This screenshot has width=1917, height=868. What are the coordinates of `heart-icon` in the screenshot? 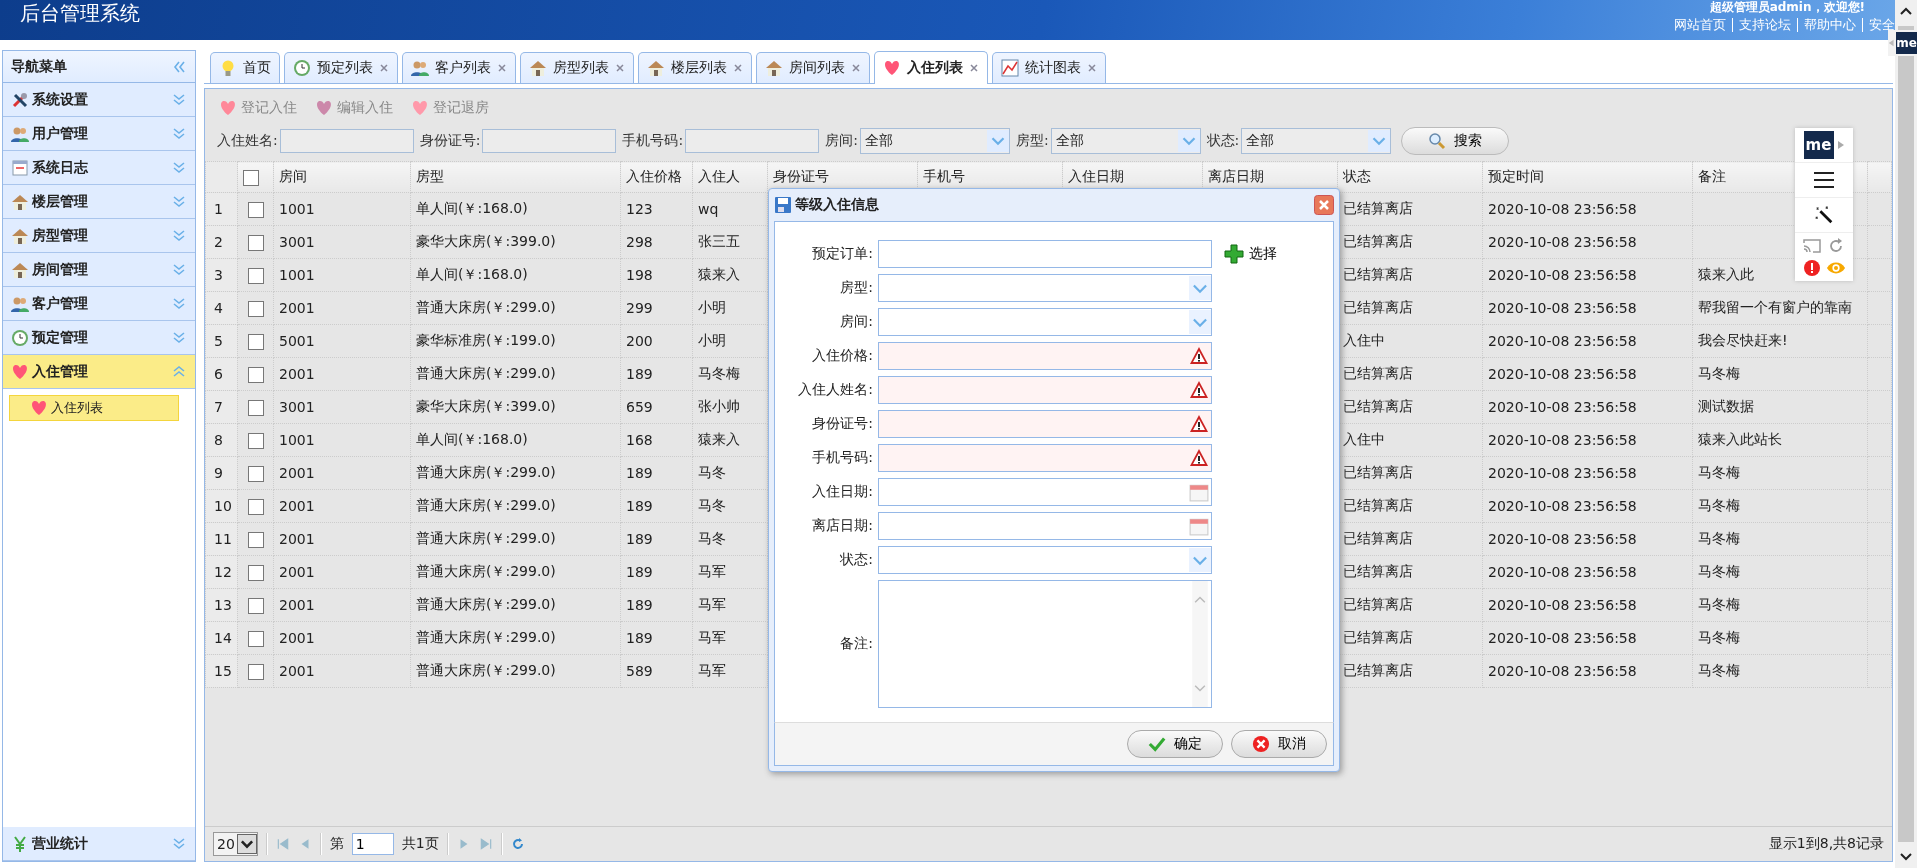 It's located at (420, 108).